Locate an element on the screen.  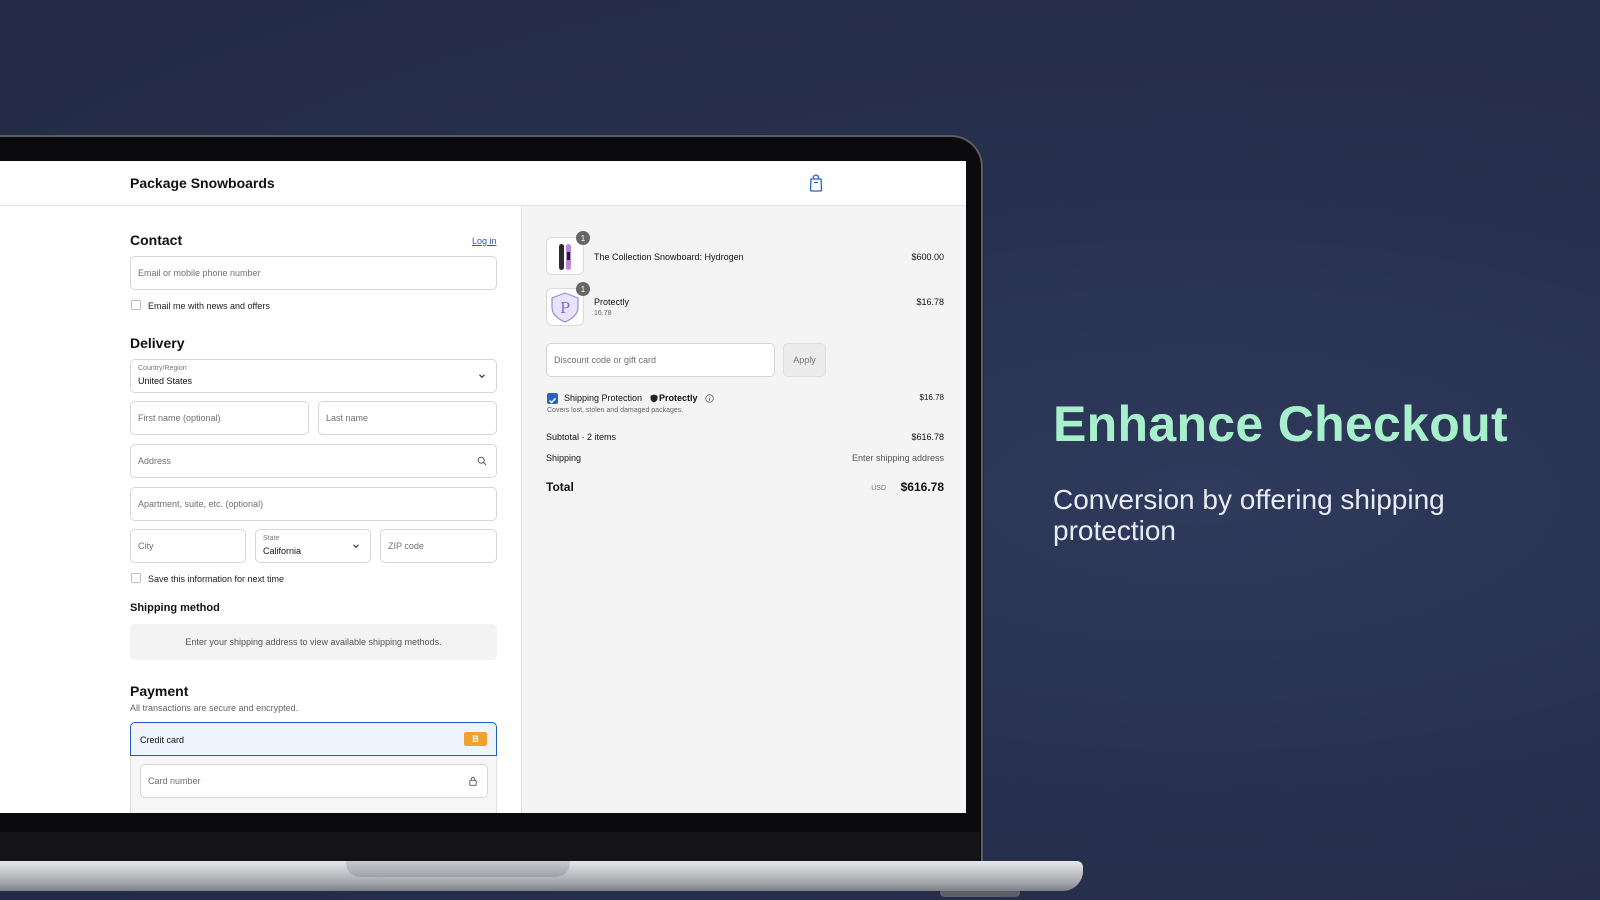
save-info-label: Save this information for next time is located at coordinates (216, 579).